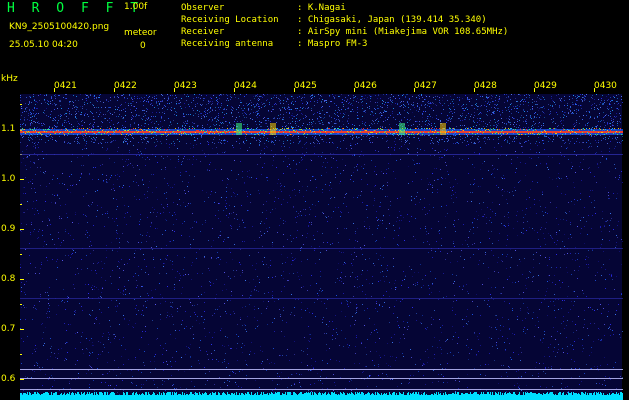 This screenshot has width=629, height=400. What do you see at coordinates (8, 329) in the screenshot?
I see `y-tick-label: 0.7` at bounding box center [8, 329].